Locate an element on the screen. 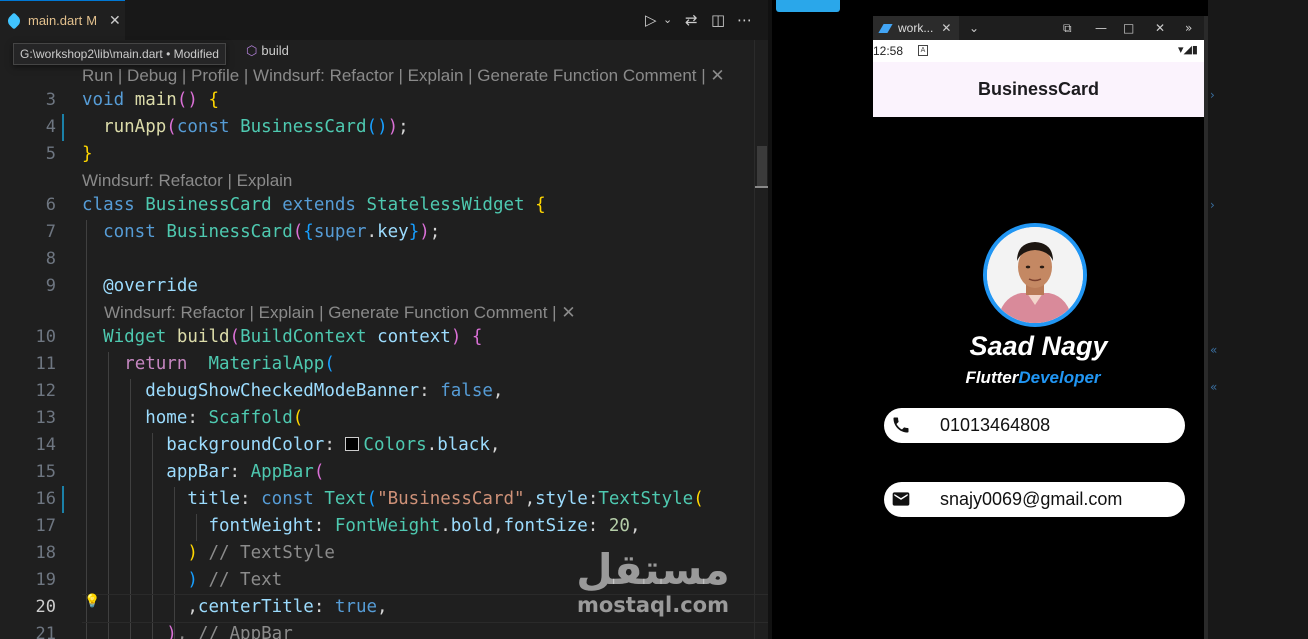  line-number: 4 is located at coordinates (50, 127).